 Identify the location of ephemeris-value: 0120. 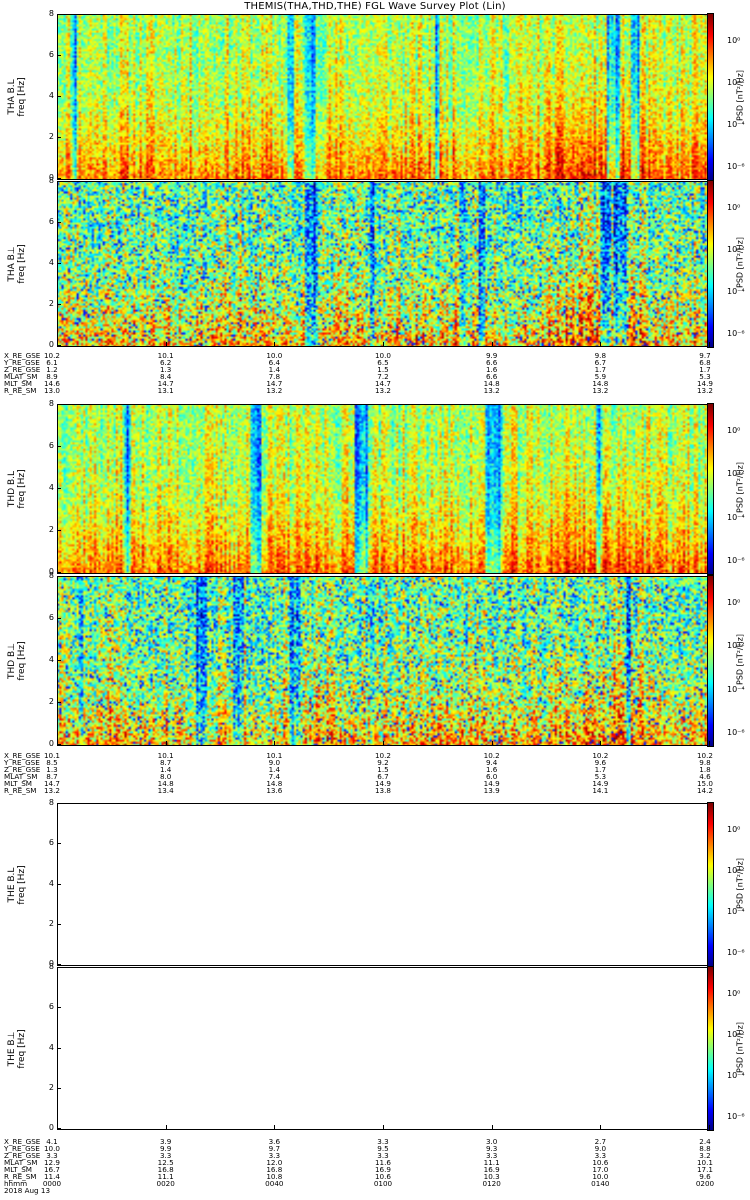
(491, 1183).